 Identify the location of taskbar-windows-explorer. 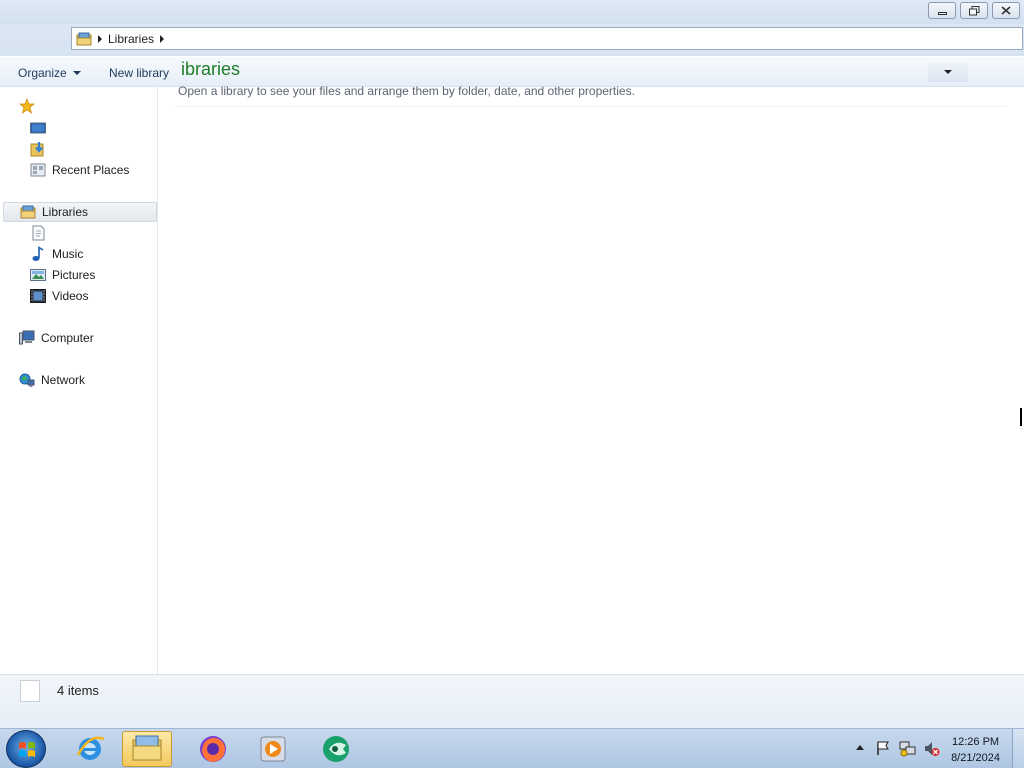
(147, 749).